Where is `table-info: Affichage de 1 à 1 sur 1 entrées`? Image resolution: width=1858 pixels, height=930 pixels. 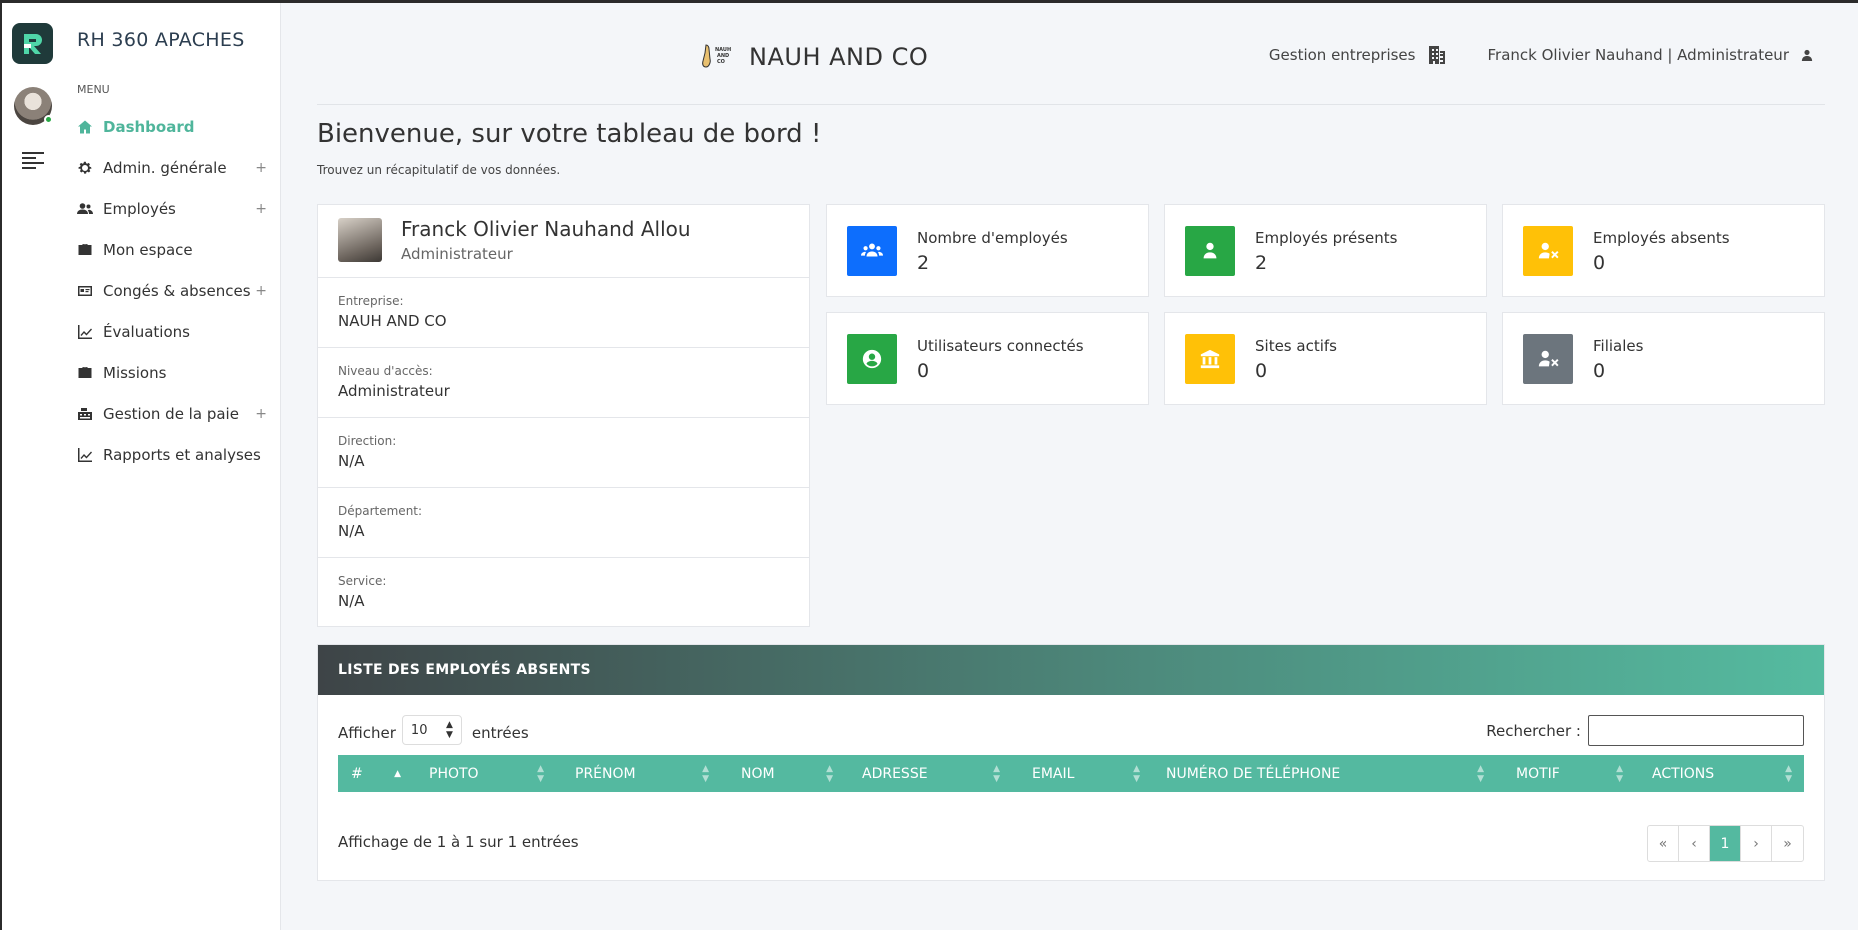
table-info: Affichage de 1 à 1 sur 1 entrées is located at coordinates (458, 842).